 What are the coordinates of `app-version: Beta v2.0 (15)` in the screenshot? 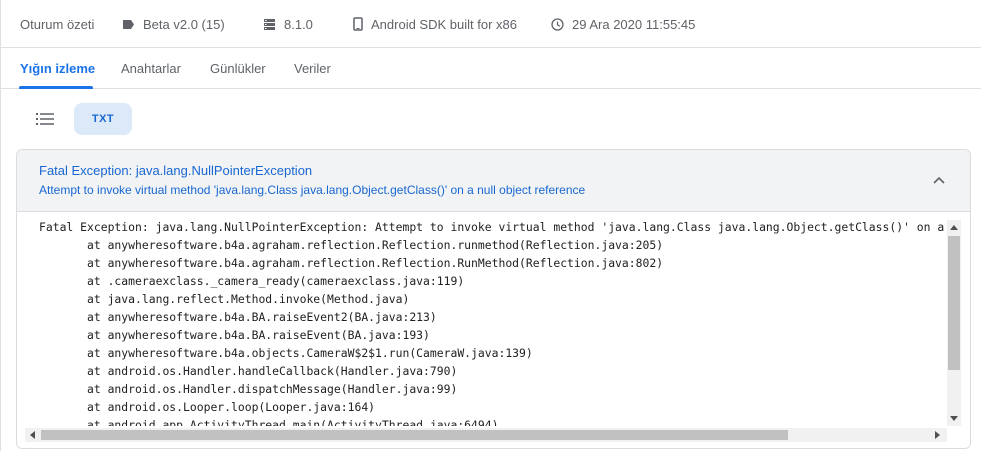 It's located at (173, 24).